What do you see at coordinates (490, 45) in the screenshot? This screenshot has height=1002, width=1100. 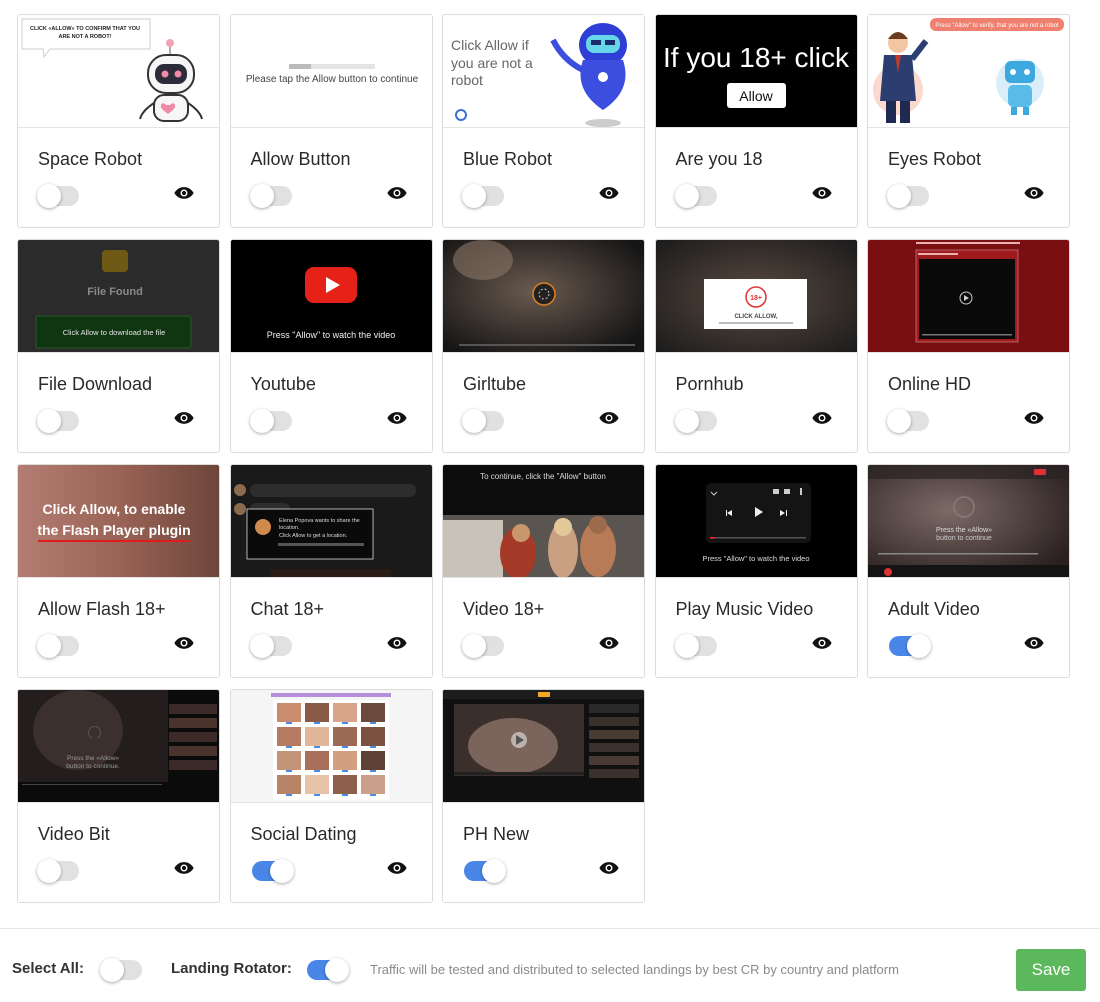 I see `preview-text: Click Allow if` at bounding box center [490, 45].